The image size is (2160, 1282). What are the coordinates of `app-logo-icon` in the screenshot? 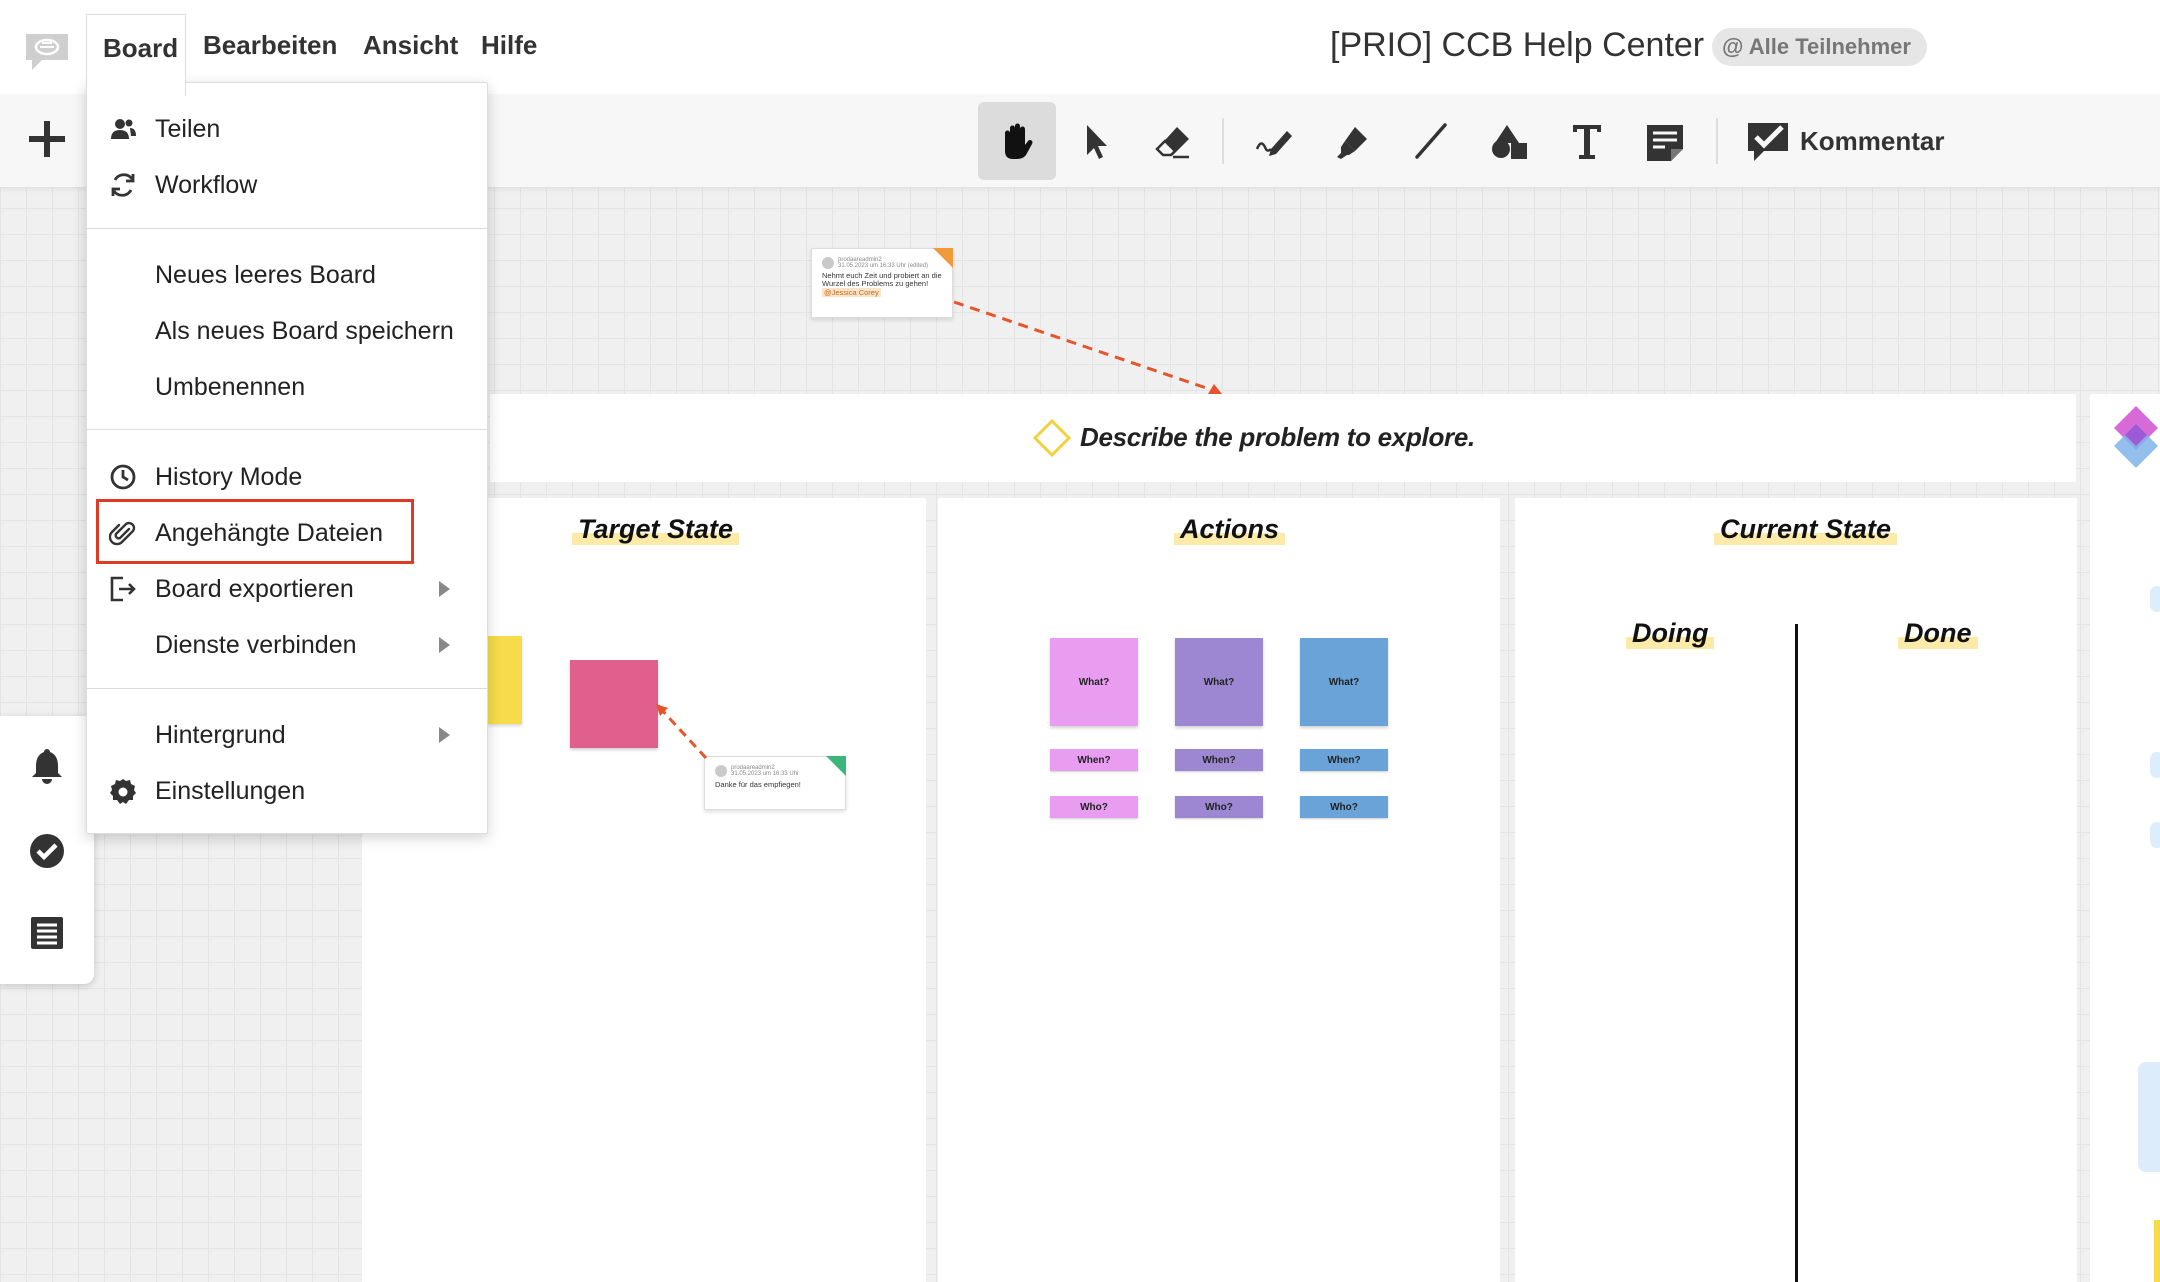 It's located at (47, 52).